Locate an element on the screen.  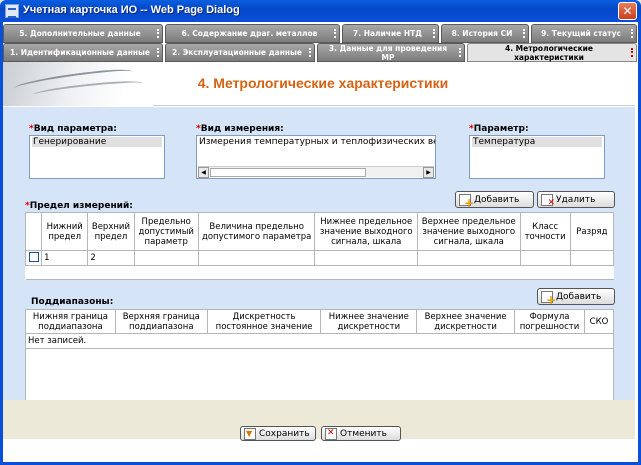
save-icon is located at coordinates (250, 433).